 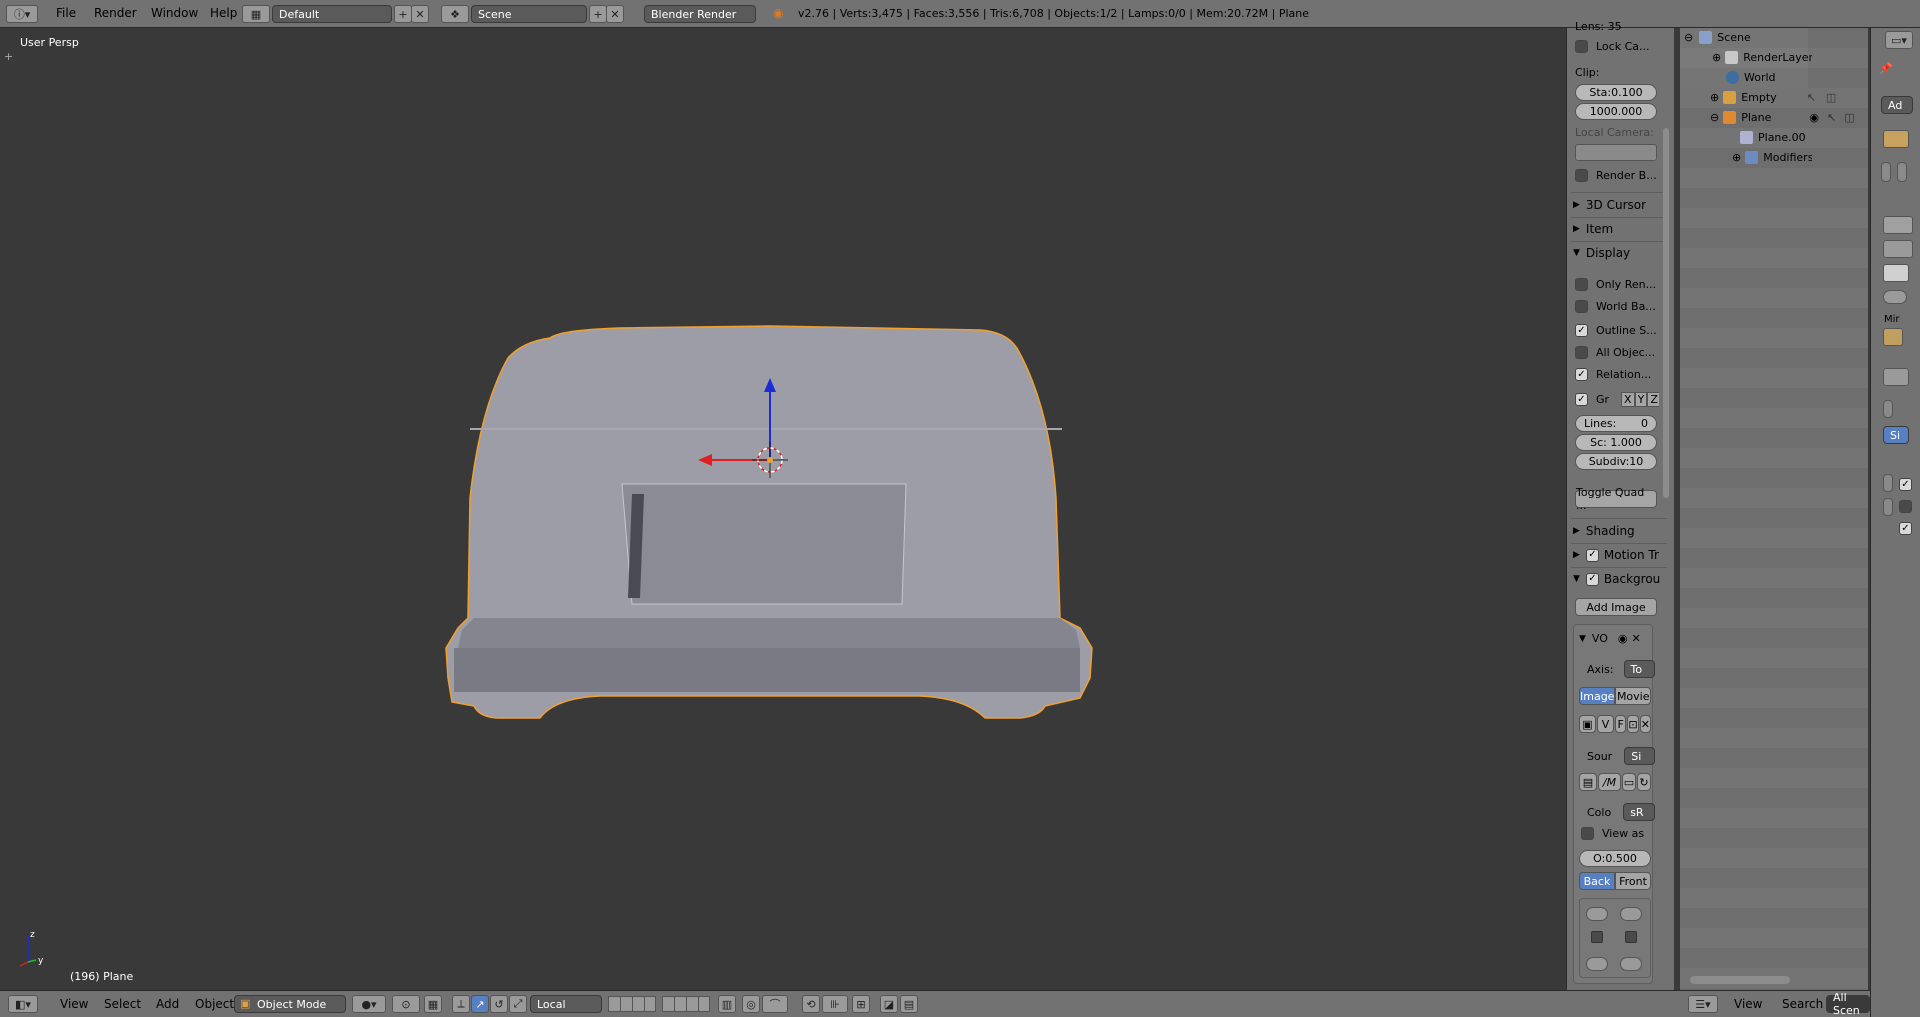 What do you see at coordinates (1636, 638) in the screenshot?
I see `close-icon: ✕` at bounding box center [1636, 638].